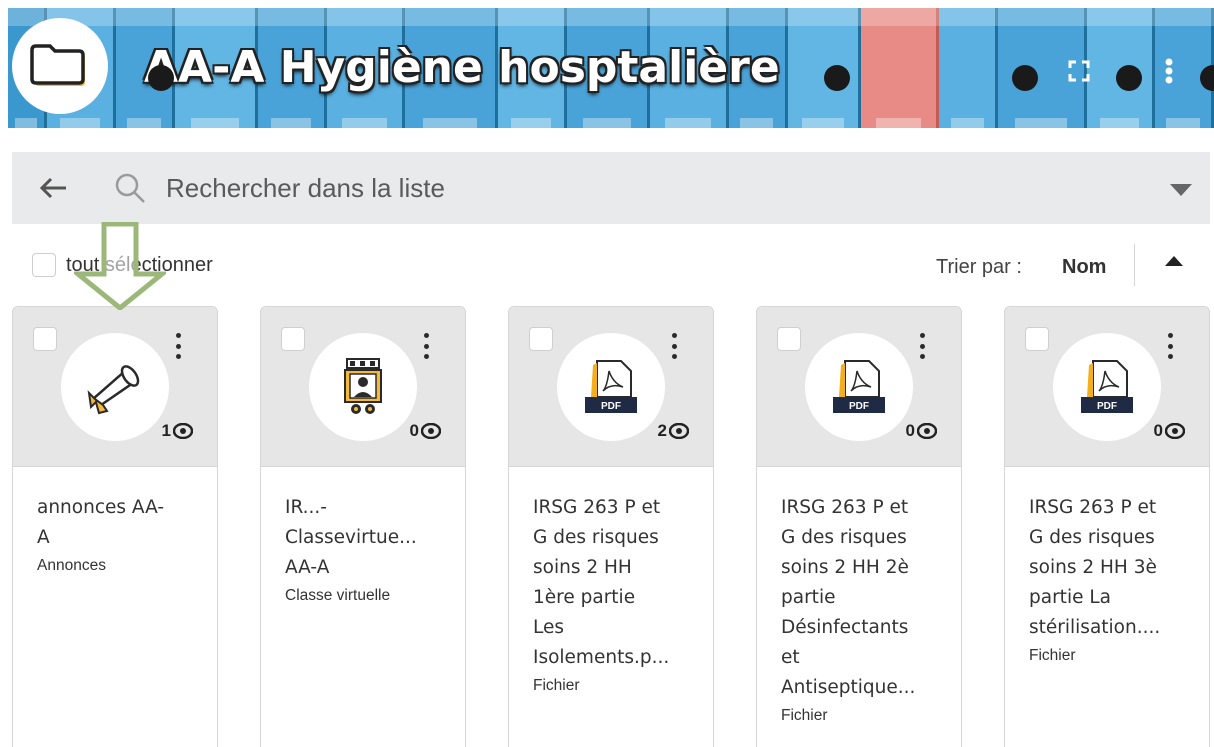 Image resolution: width=1214 pixels, height=747 pixels. I want to click on arrow-left-icon, so click(52, 188).